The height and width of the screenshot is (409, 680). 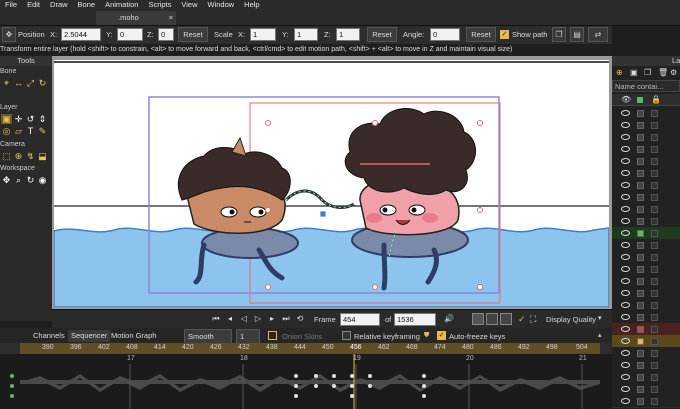 What do you see at coordinates (193, 34) in the screenshot?
I see `reset-position-button: Reset` at bounding box center [193, 34].